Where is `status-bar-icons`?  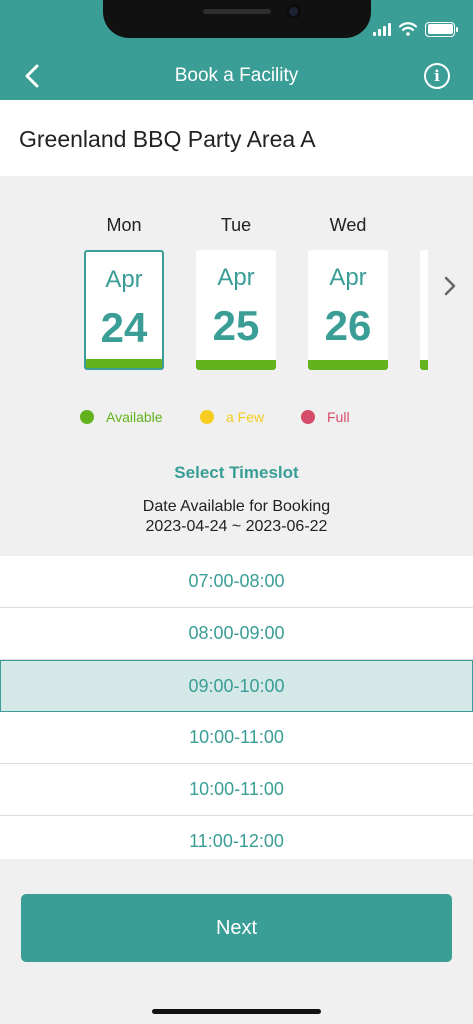 status-bar-icons is located at coordinates (415, 29).